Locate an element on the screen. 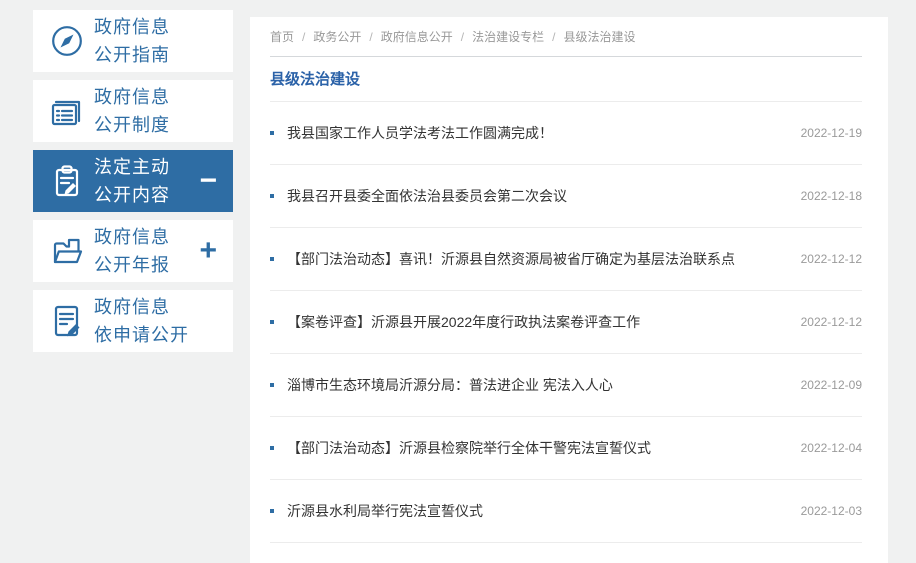 The height and width of the screenshot is (563, 916). breadcrumb-item: 政务公开 / is located at coordinates (346, 36).